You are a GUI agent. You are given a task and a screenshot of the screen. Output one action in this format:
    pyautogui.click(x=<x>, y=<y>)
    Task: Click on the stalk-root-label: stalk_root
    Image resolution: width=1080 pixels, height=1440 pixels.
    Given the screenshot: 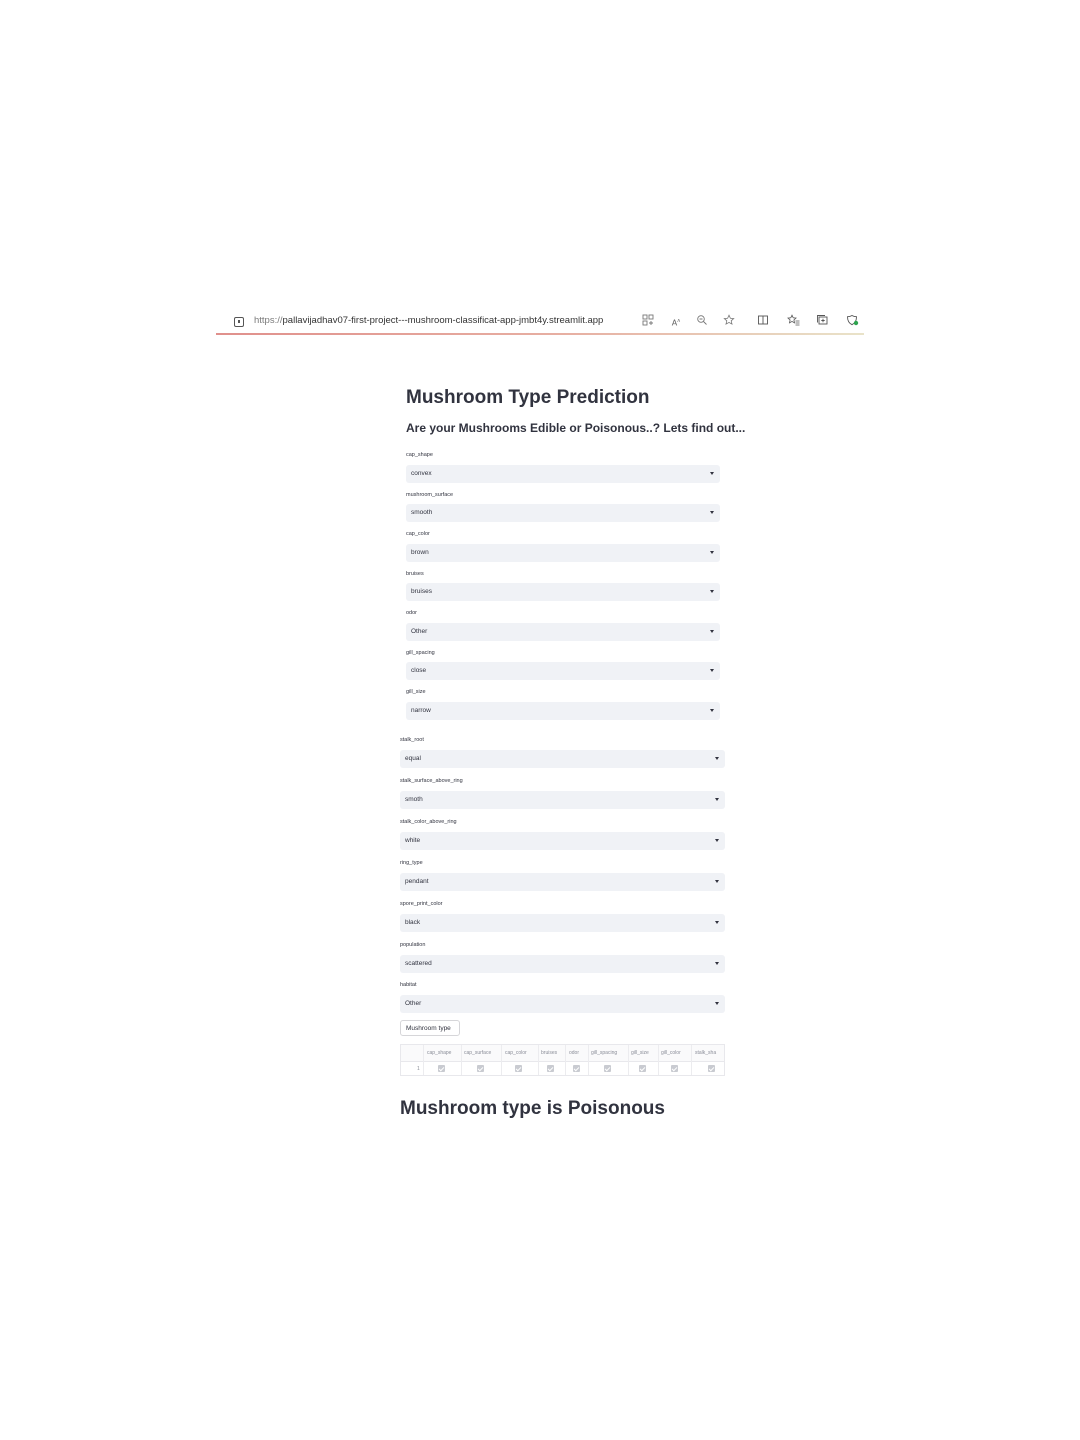 What is the action you would take?
    pyautogui.click(x=412, y=740)
    